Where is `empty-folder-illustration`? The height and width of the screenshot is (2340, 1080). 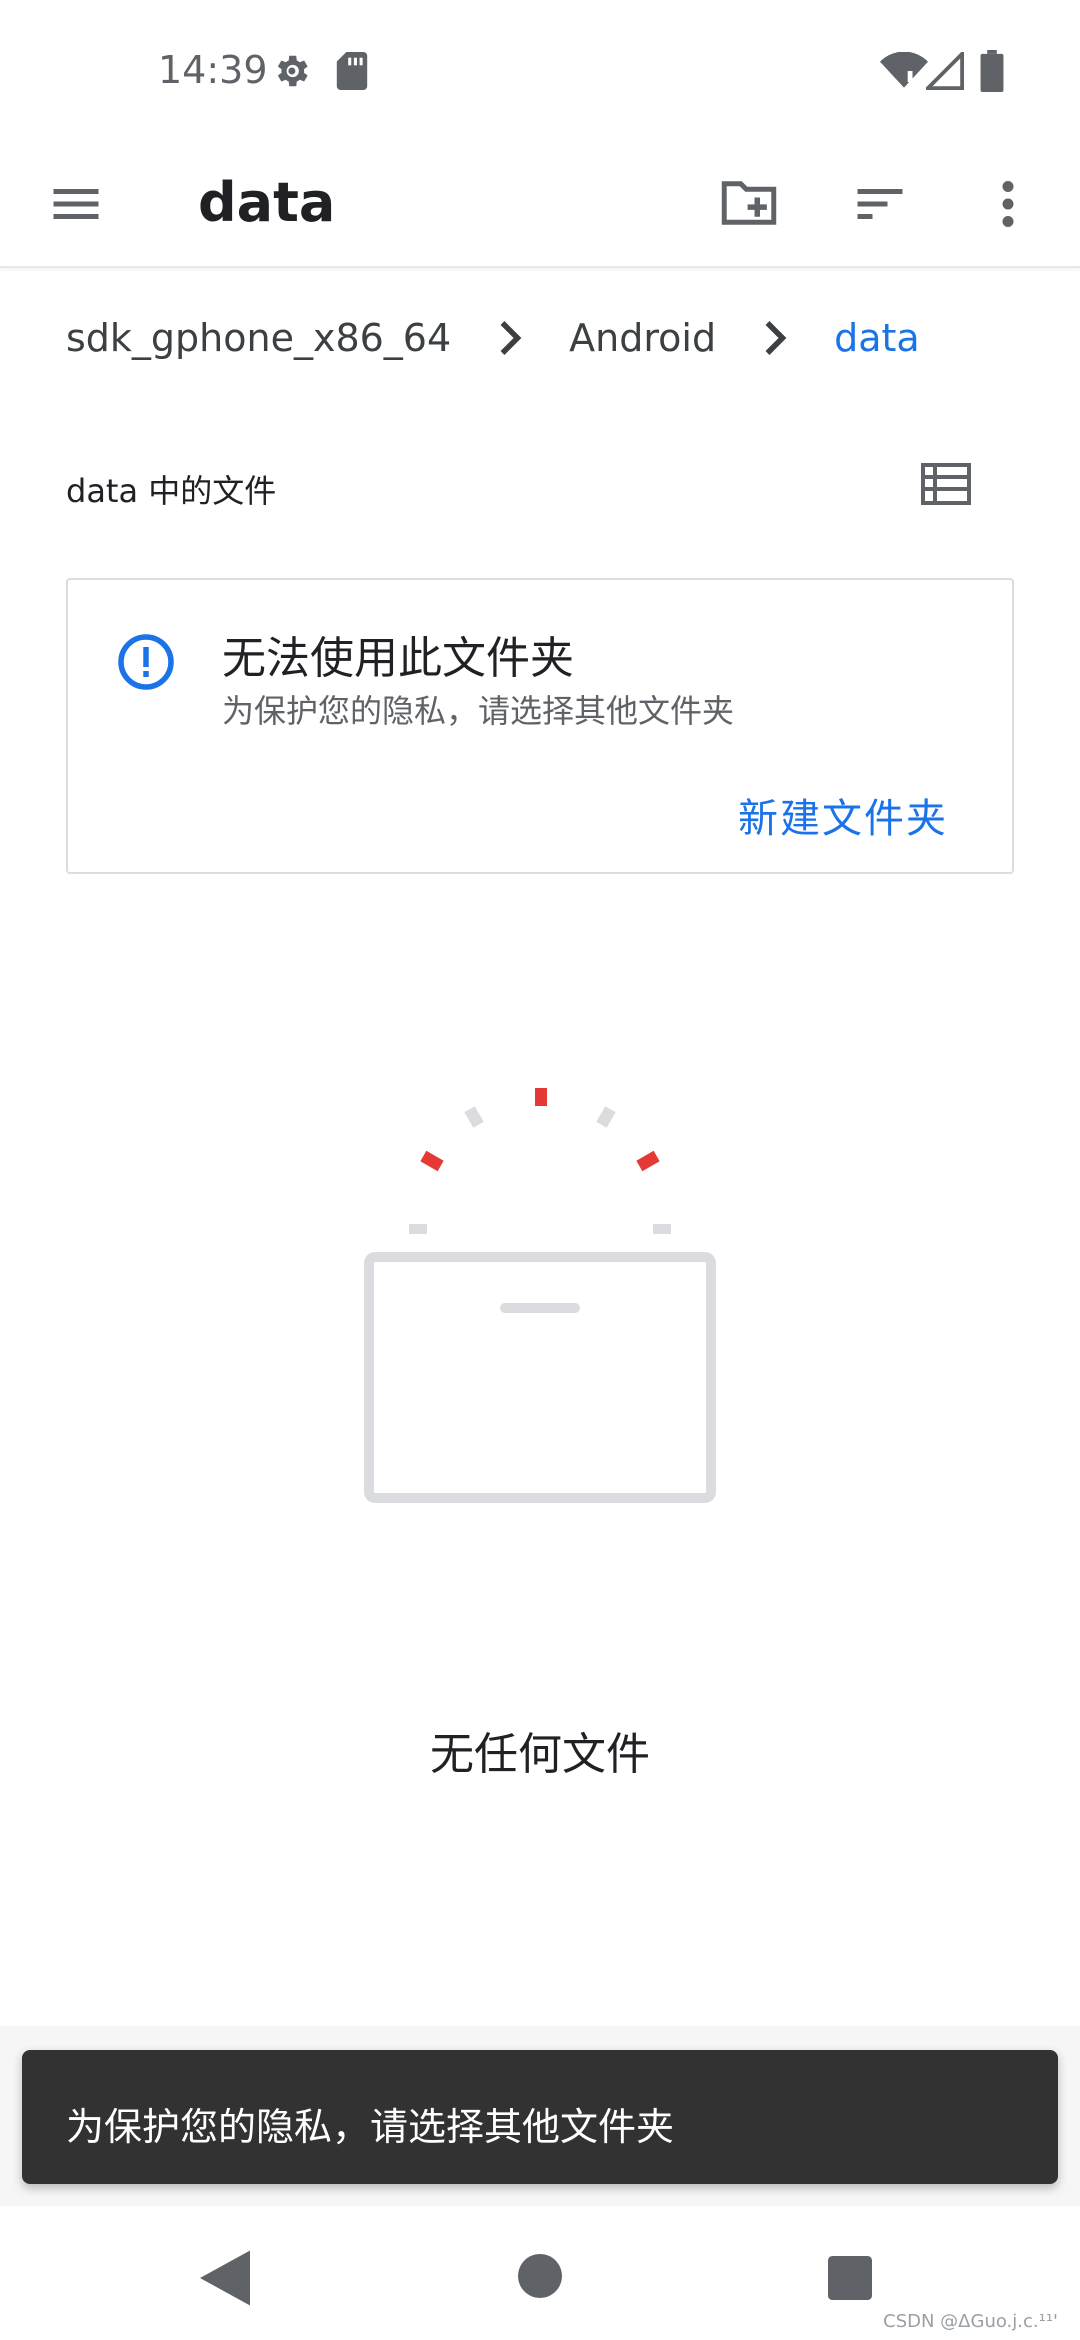
empty-folder-illustration is located at coordinates (540, 1295).